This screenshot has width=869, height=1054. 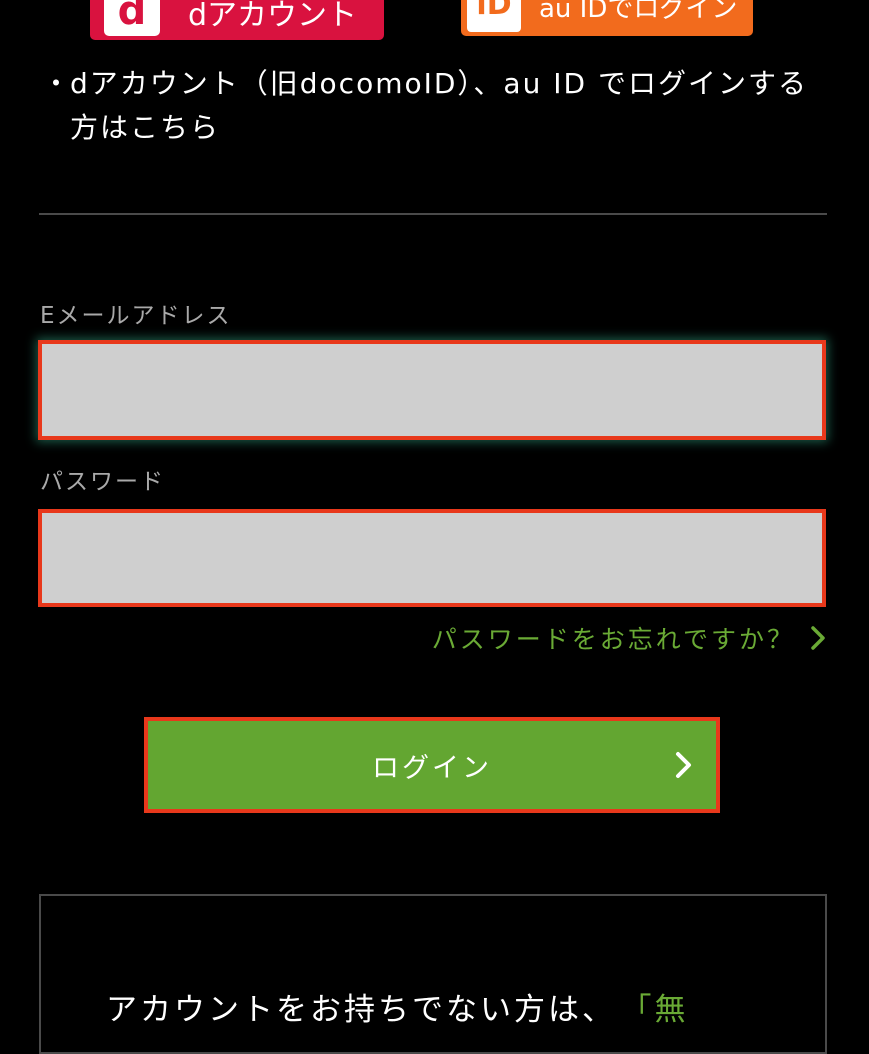 I want to click on signup-prompt: アカウントをお持ちでない方は、, so click(x=361, y=1010).